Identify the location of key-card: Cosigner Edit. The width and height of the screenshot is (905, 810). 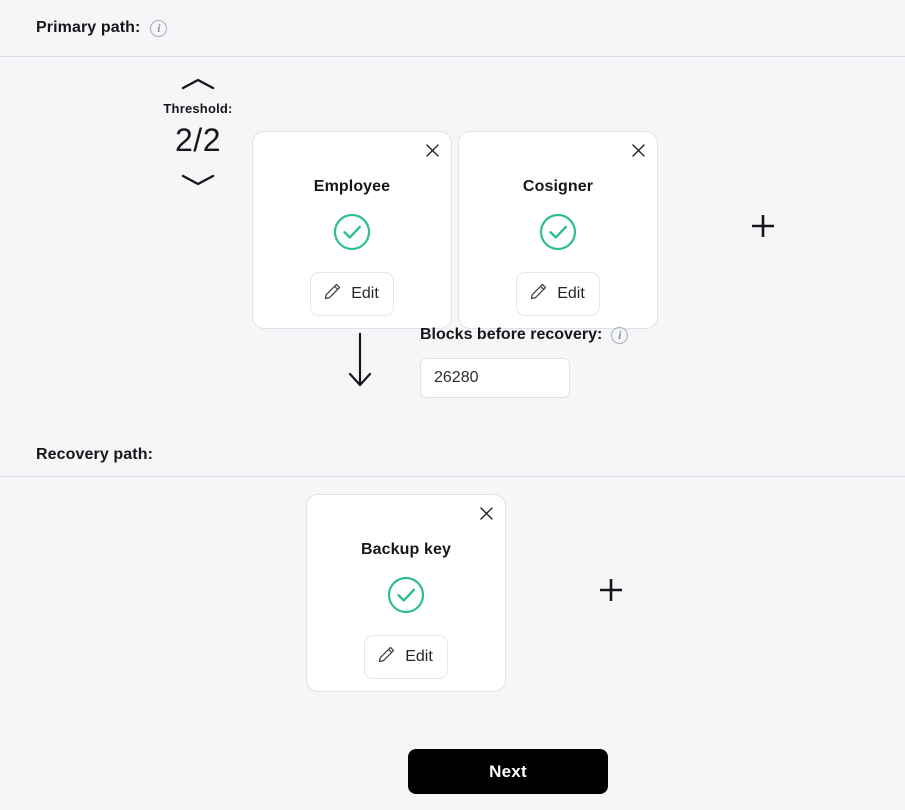
(558, 230).